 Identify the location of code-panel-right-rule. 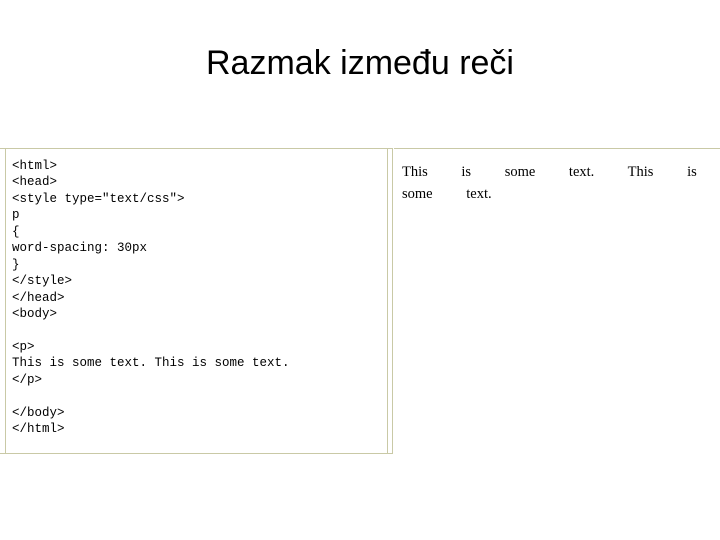
(387, 301).